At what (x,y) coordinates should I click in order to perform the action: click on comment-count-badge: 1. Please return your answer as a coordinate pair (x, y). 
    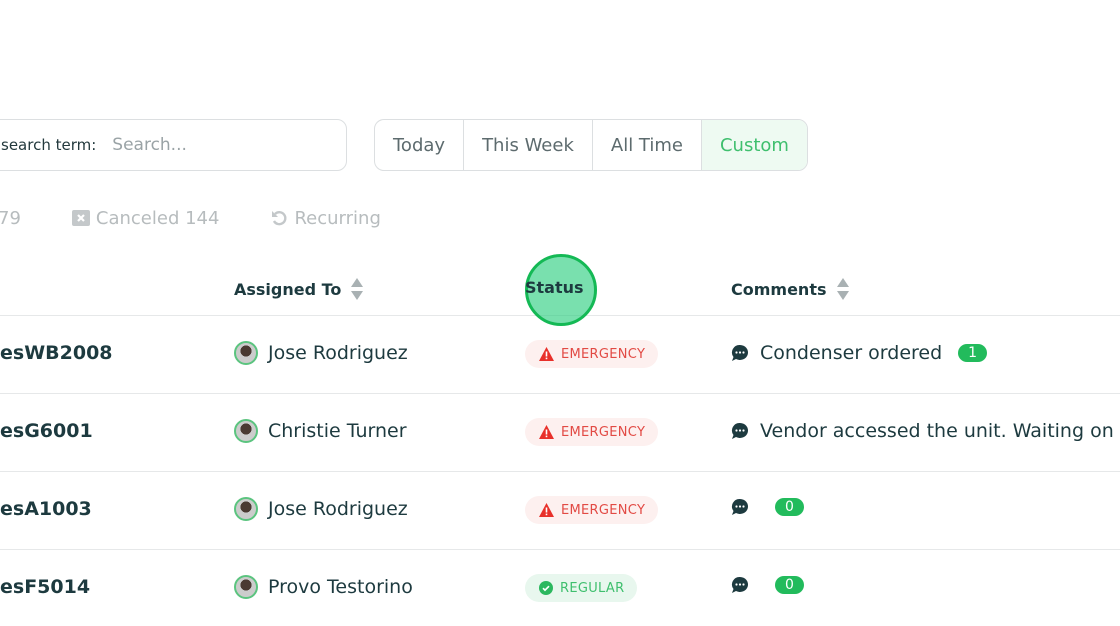
    Looking at the image, I should click on (973, 353).